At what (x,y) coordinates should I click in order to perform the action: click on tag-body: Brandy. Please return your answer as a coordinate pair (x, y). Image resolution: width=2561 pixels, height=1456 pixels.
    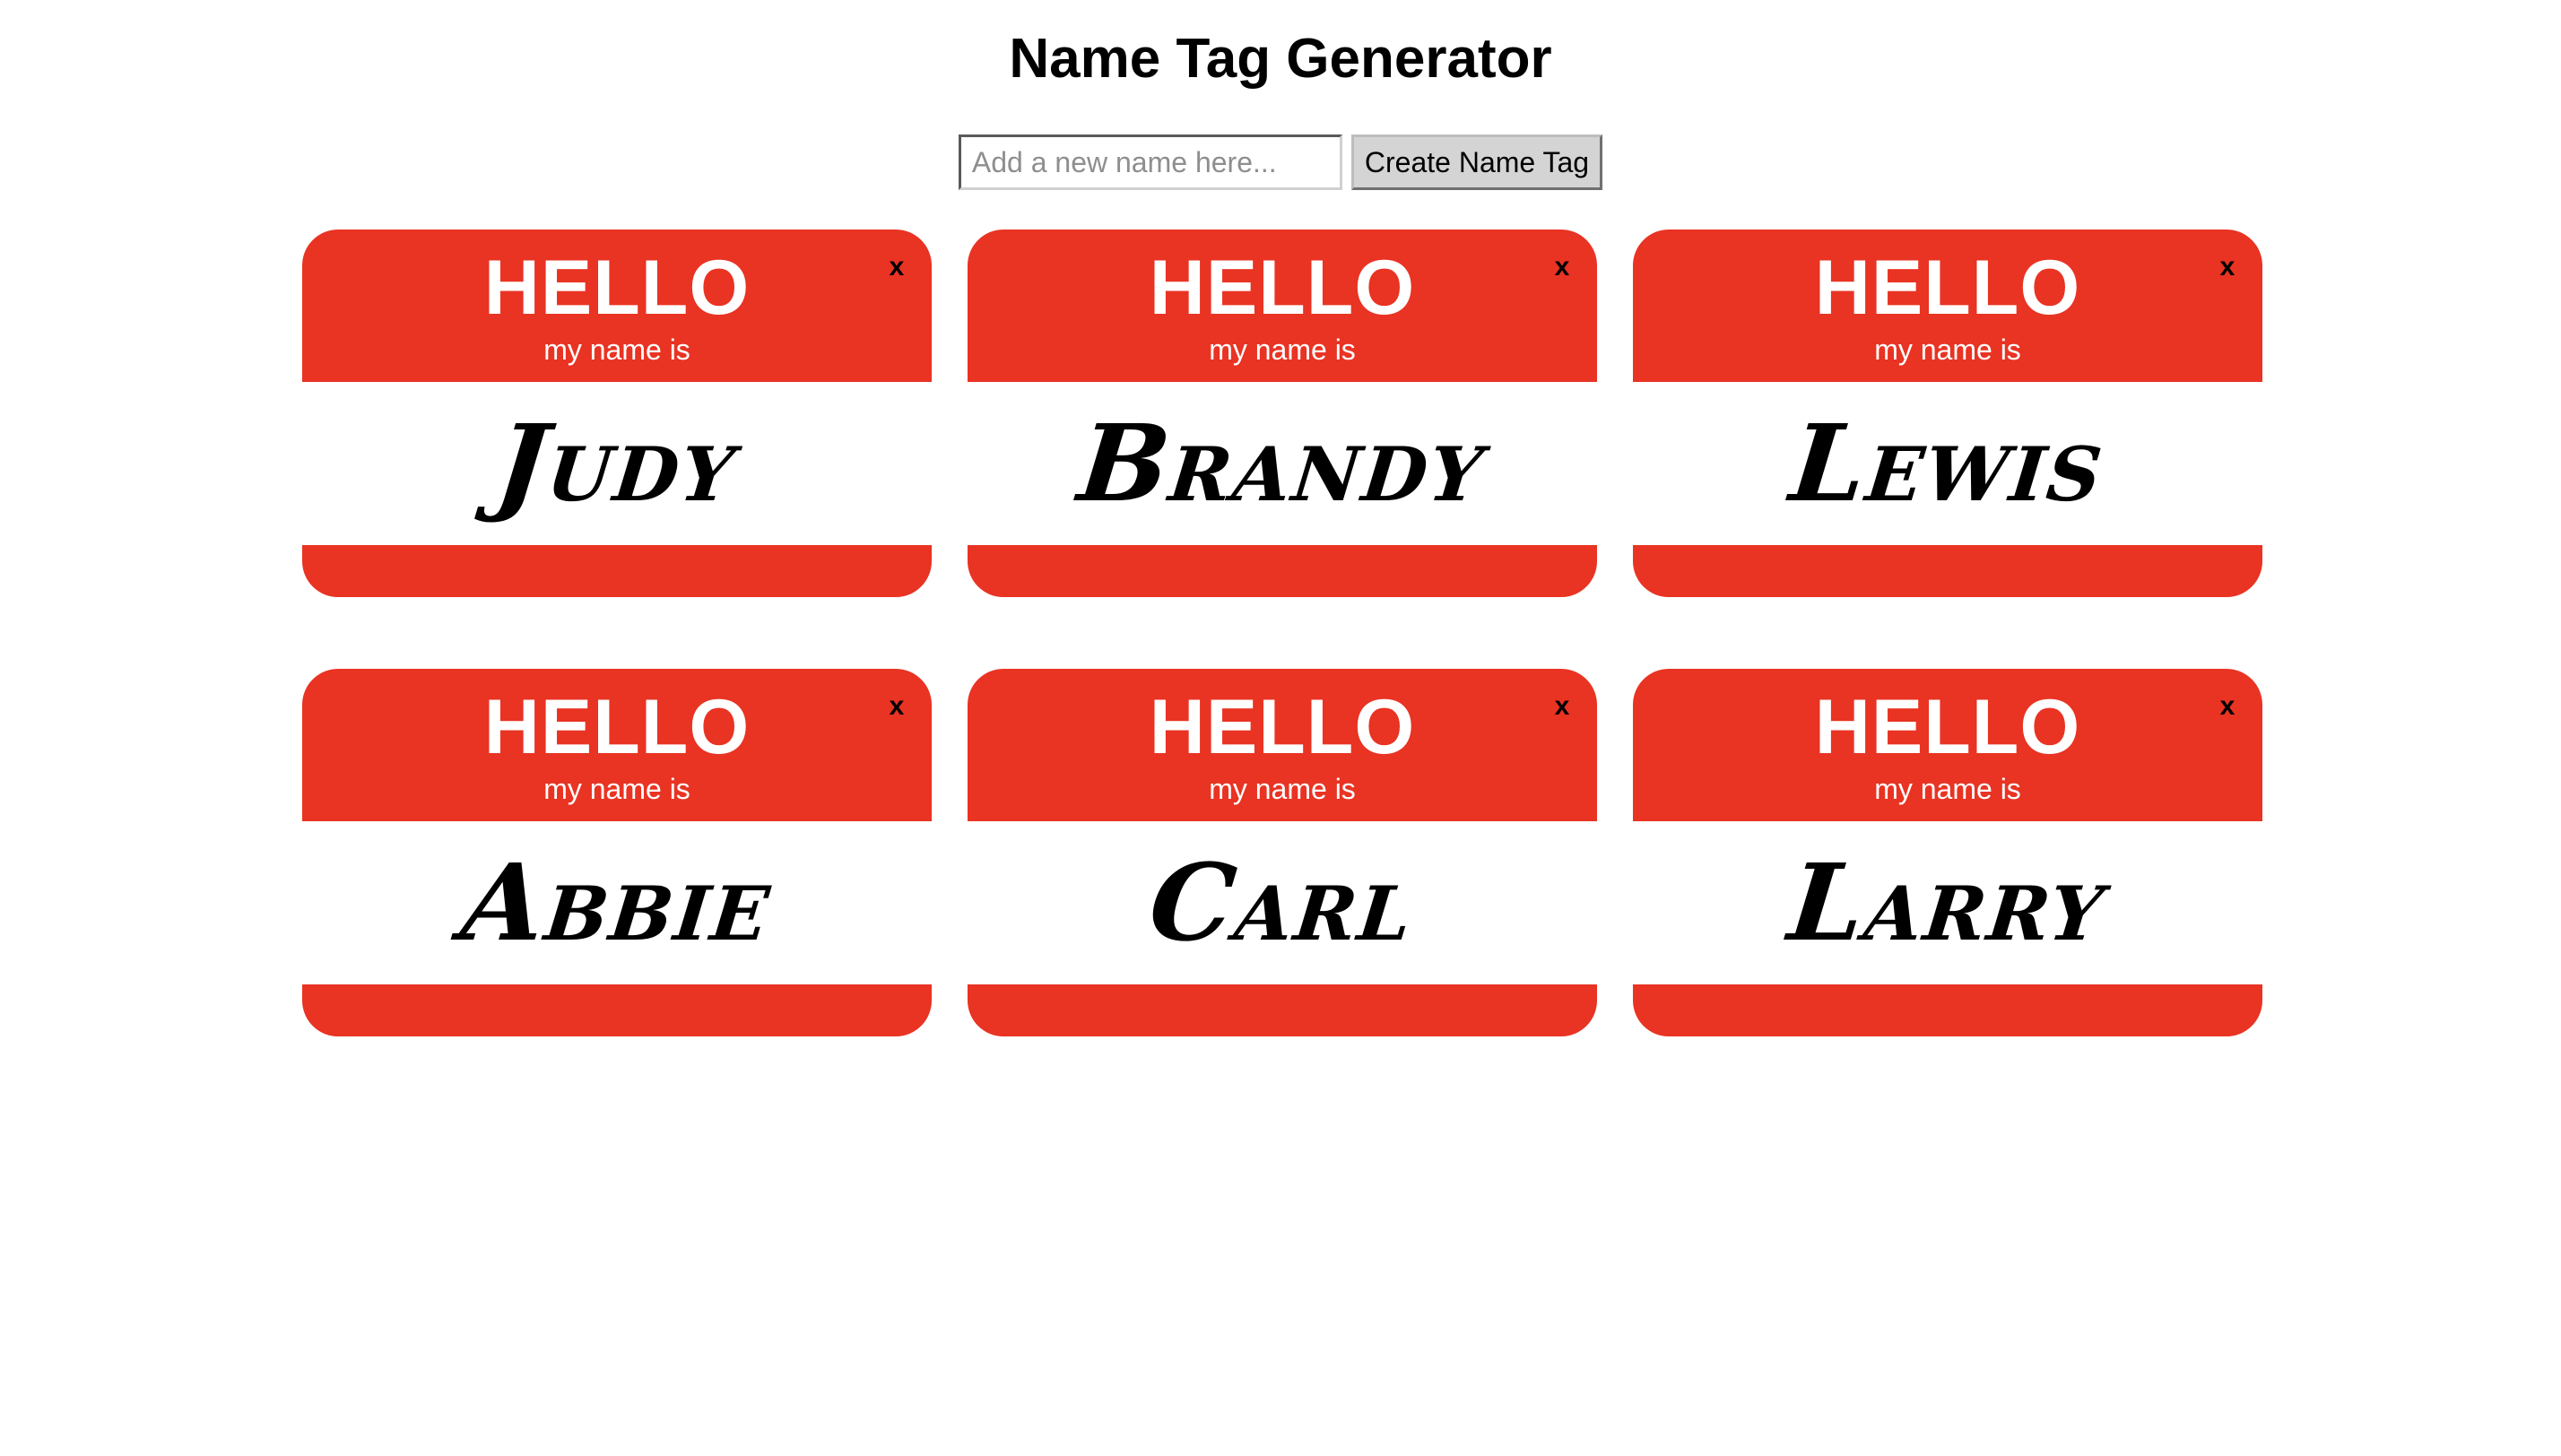
    Looking at the image, I should click on (1282, 464).